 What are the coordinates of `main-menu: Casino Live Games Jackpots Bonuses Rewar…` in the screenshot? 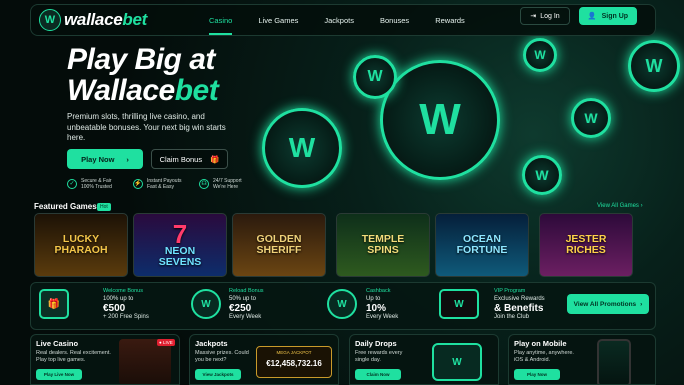 It's located at (350, 25).